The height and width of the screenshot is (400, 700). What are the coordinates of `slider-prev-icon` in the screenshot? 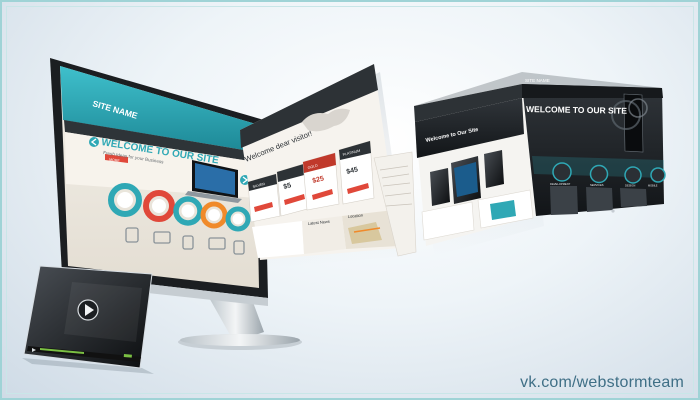 It's located at (94, 142).